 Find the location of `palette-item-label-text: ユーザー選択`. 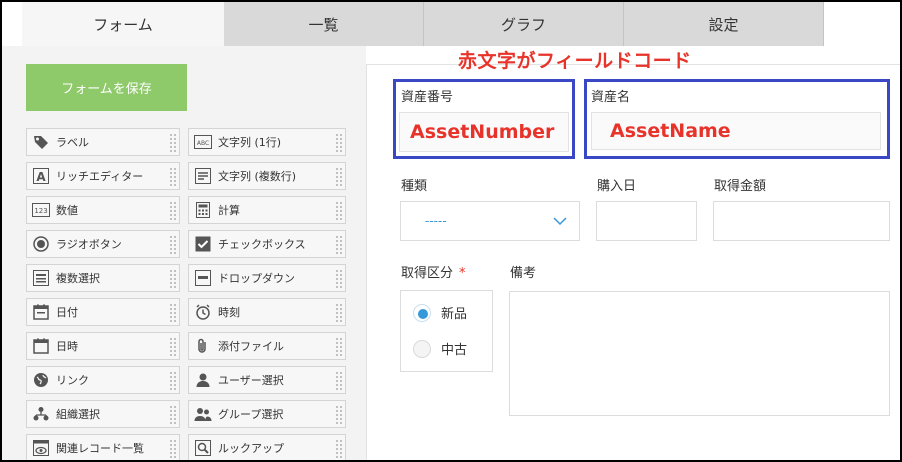

palette-item-label-text: ユーザー選択 is located at coordinates (251, 380).